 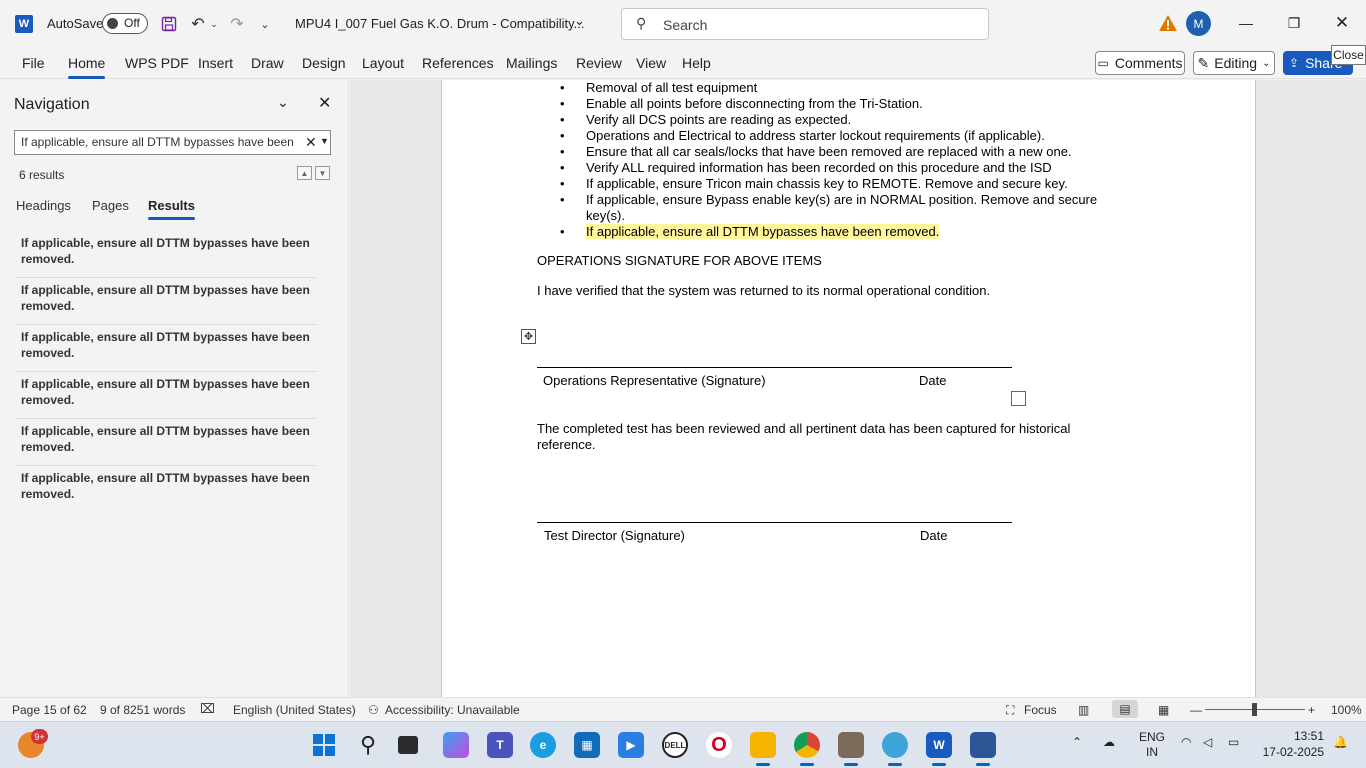 What do you see at coordinates (207, 709) in the screenshot?
I see `proofing-icon: ⌧` at bounding box center [207, 709].